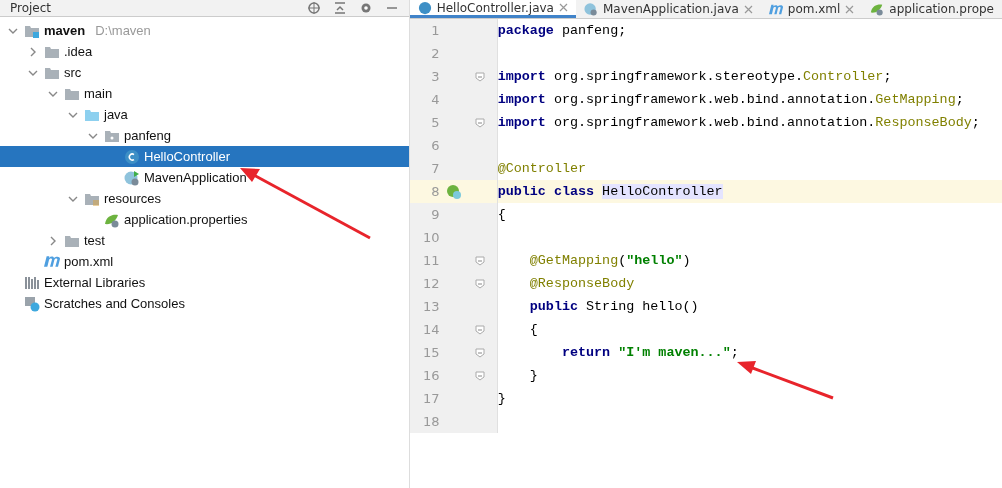  I want to click on tree-item: External Libraries, so click(204, 282).